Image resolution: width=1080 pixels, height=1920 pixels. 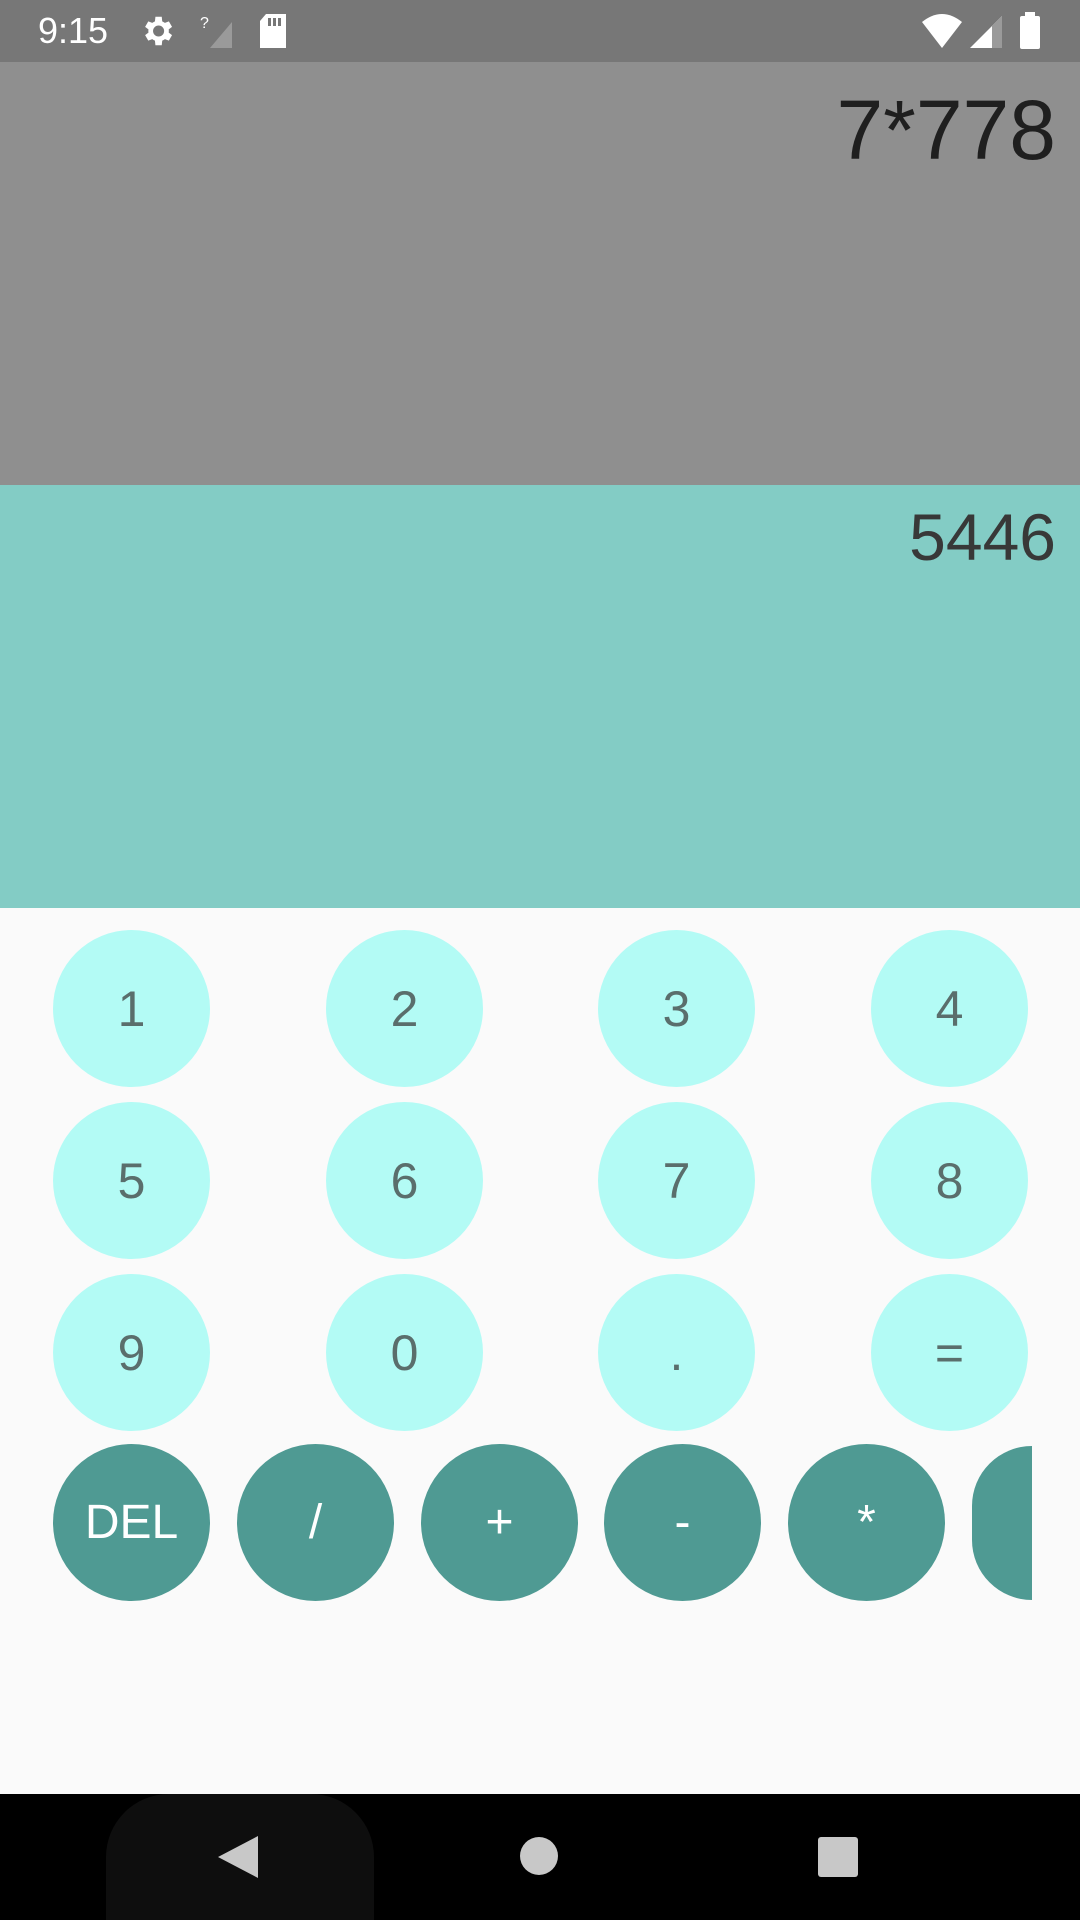 I want to click on status-bar: 9:15 ?, so click(x=540, y=31).